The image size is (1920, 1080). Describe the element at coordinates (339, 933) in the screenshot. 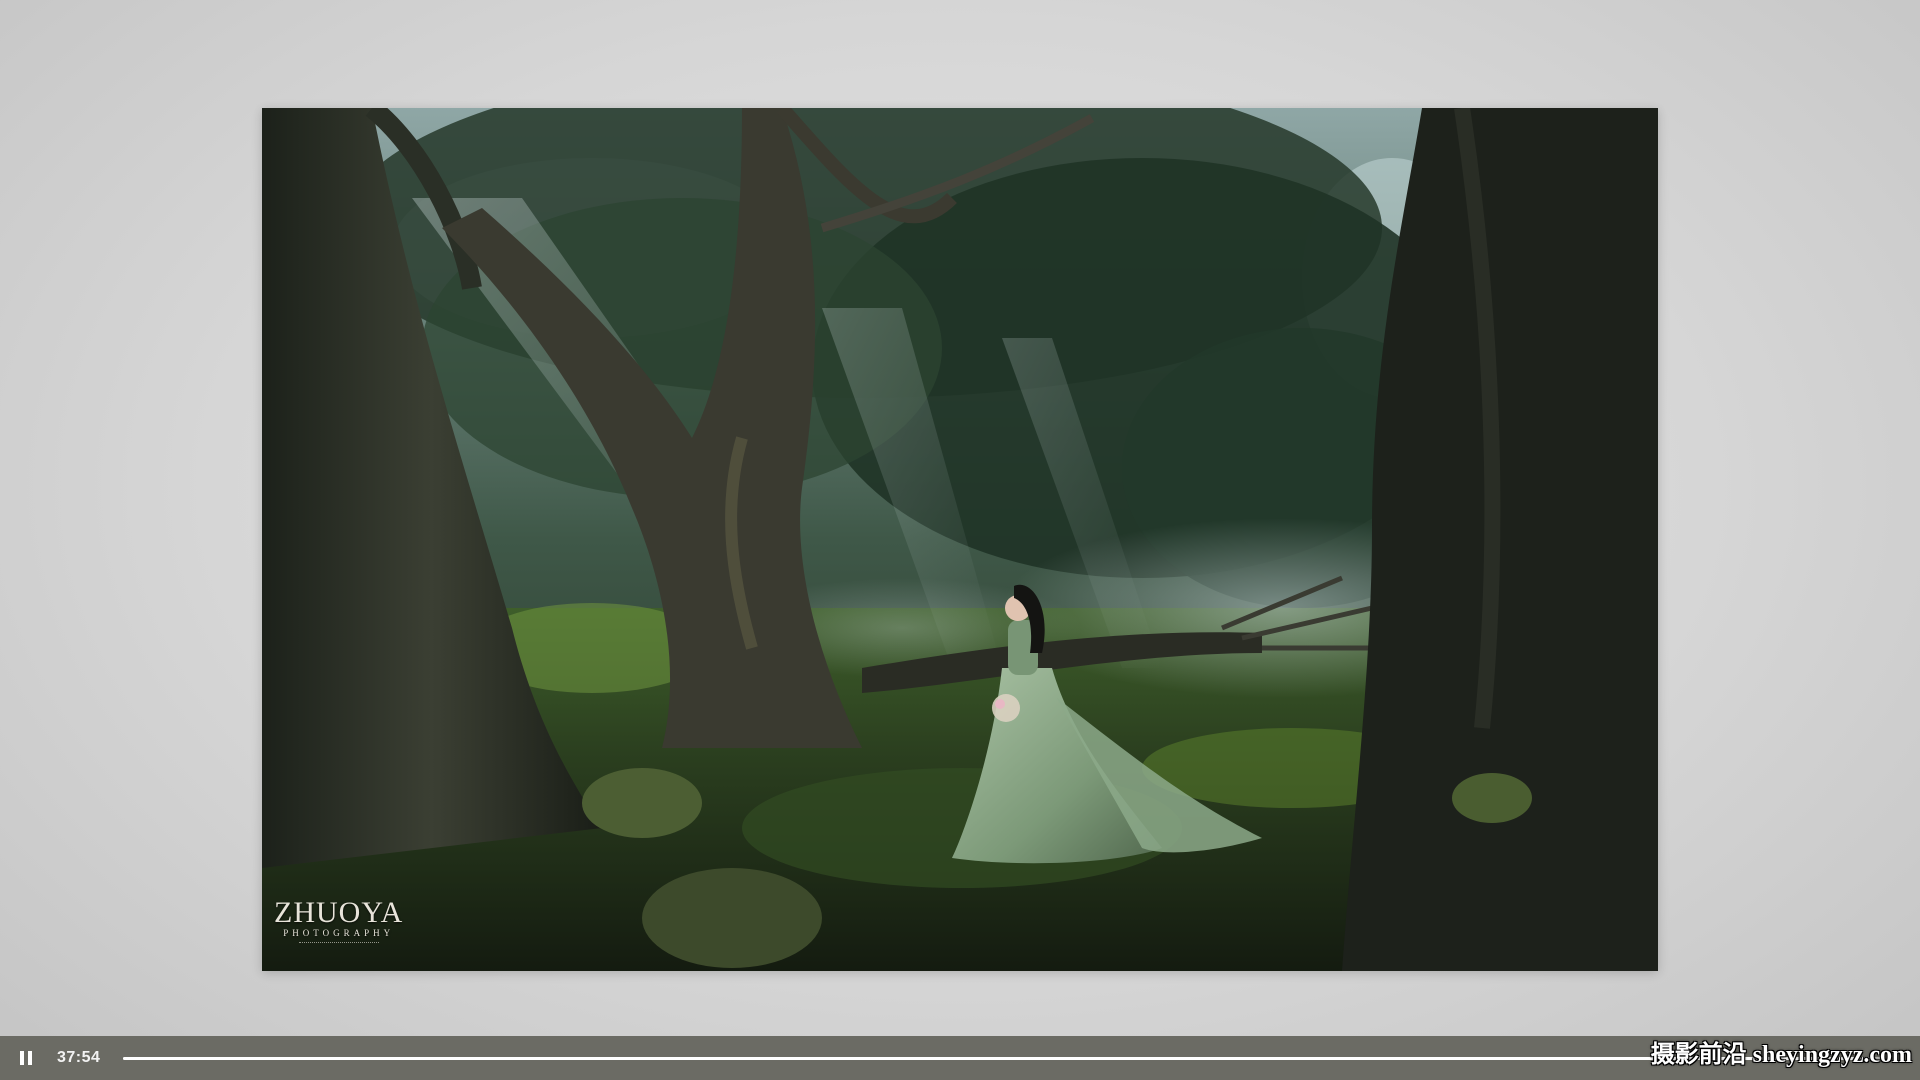

I see `watermark-subtitle: PHOTOGRAPHY` at that location.